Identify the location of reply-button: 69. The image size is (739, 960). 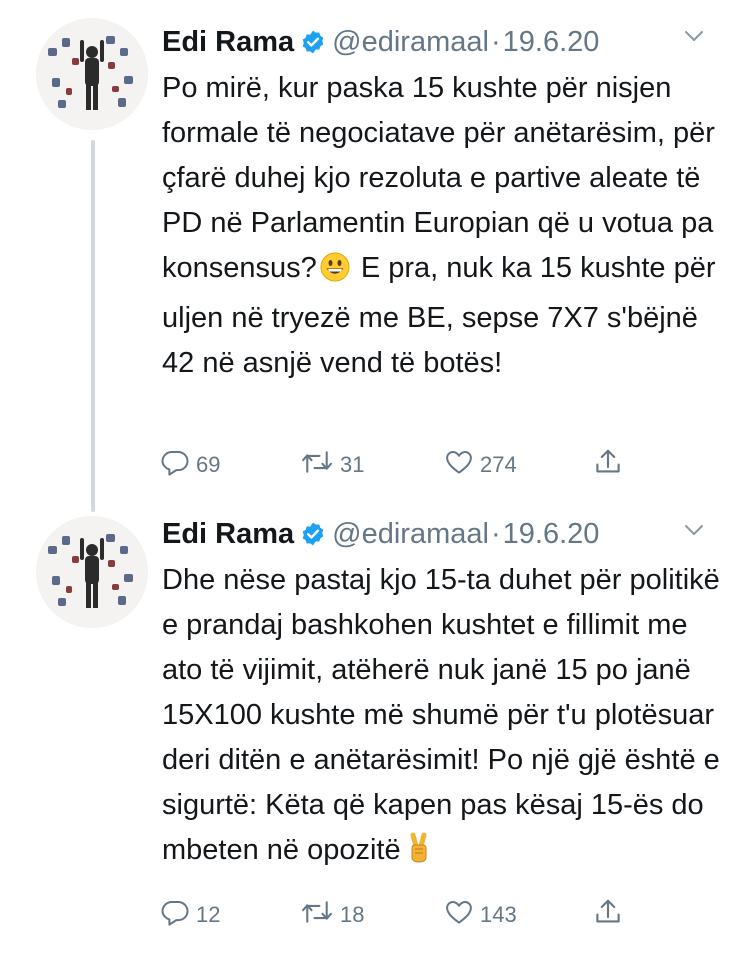
(190, 464).